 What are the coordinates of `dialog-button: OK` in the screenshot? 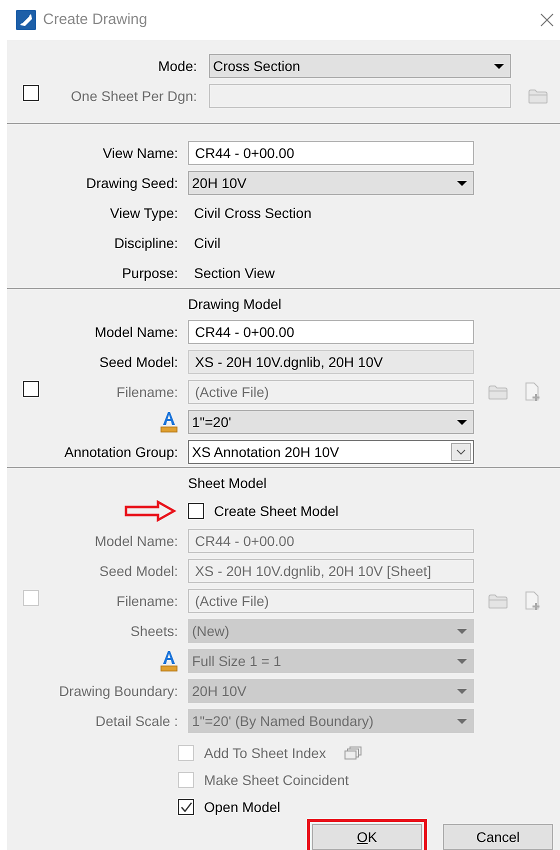 It's located at (367, 837).